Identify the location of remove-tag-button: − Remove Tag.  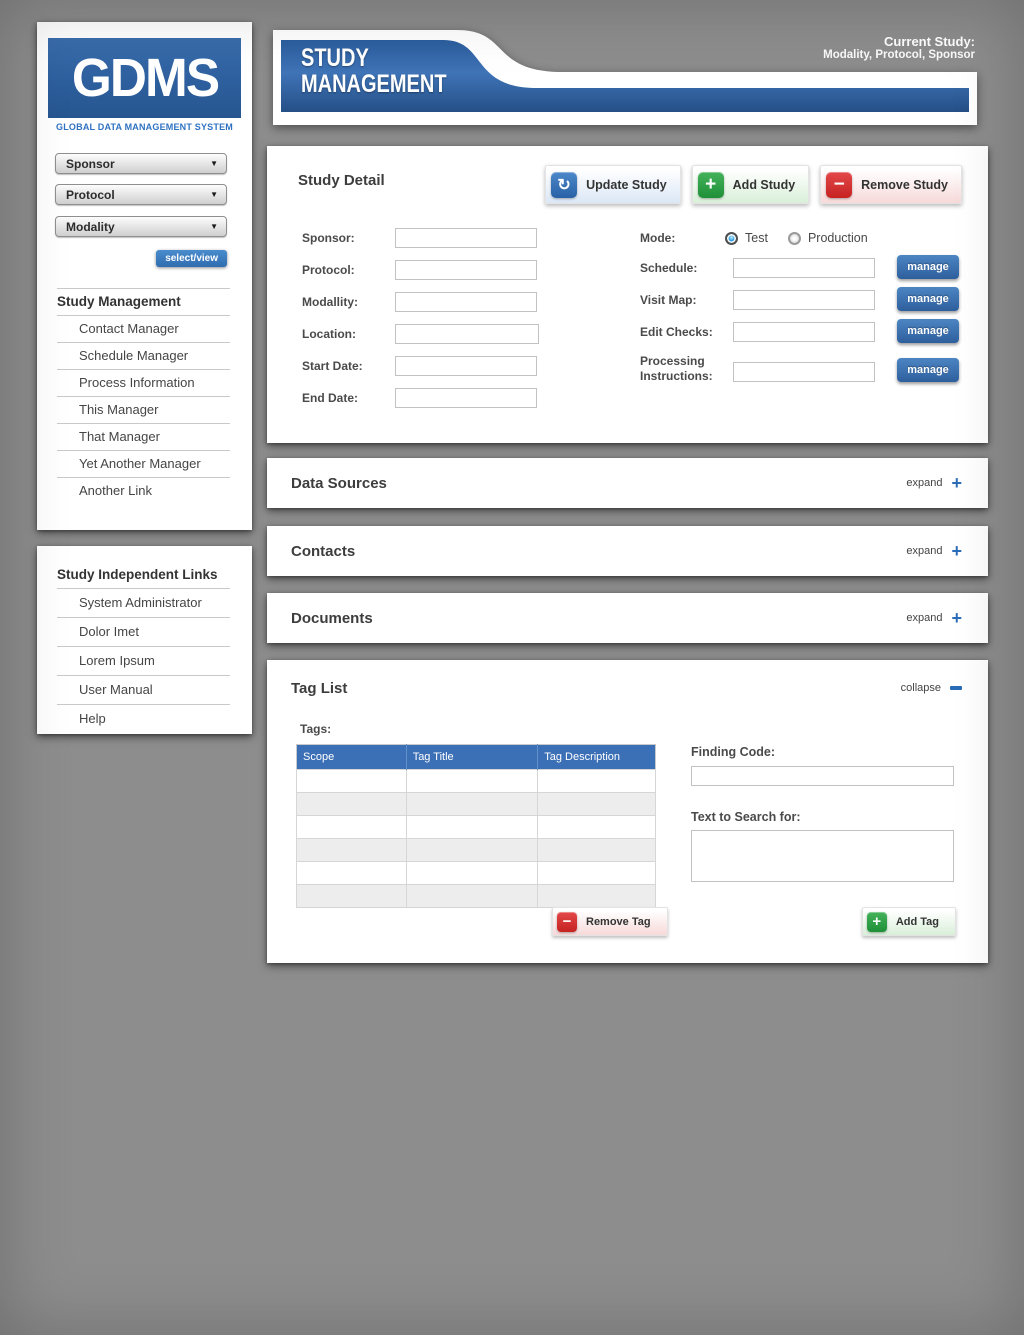
(610, 921).